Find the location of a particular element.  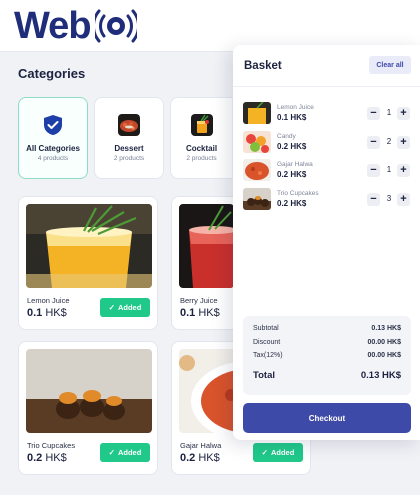

subtotal-label: Subtotal is located at coordinates (266, 328).